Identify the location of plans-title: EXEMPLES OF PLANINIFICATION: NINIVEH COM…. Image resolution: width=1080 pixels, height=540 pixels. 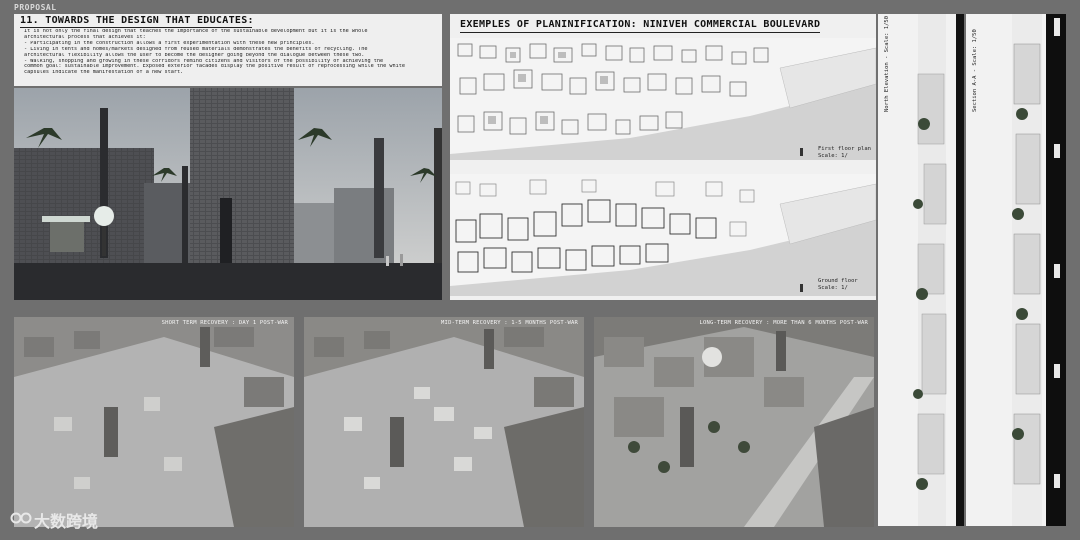
(640, 24).